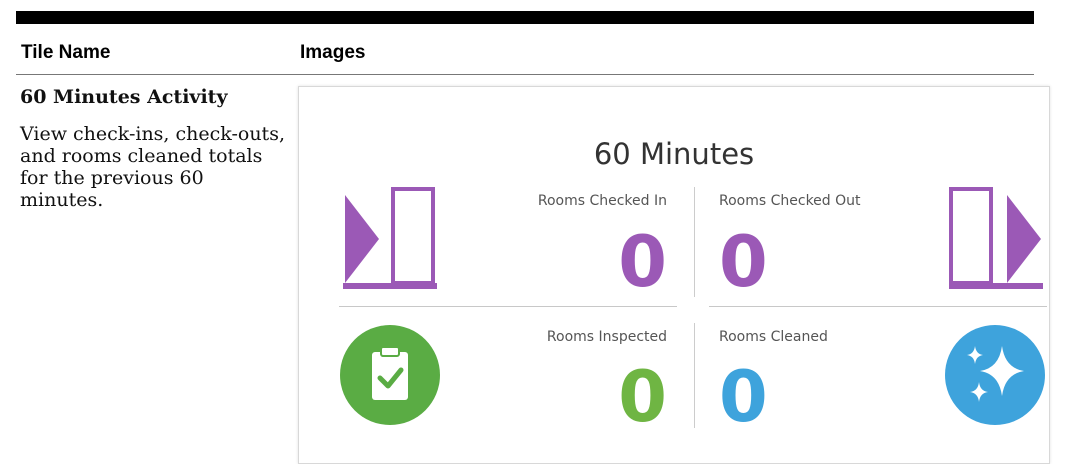 The image size is (1080, 464). I want to click on door-exit-icon, so click(995, 239).